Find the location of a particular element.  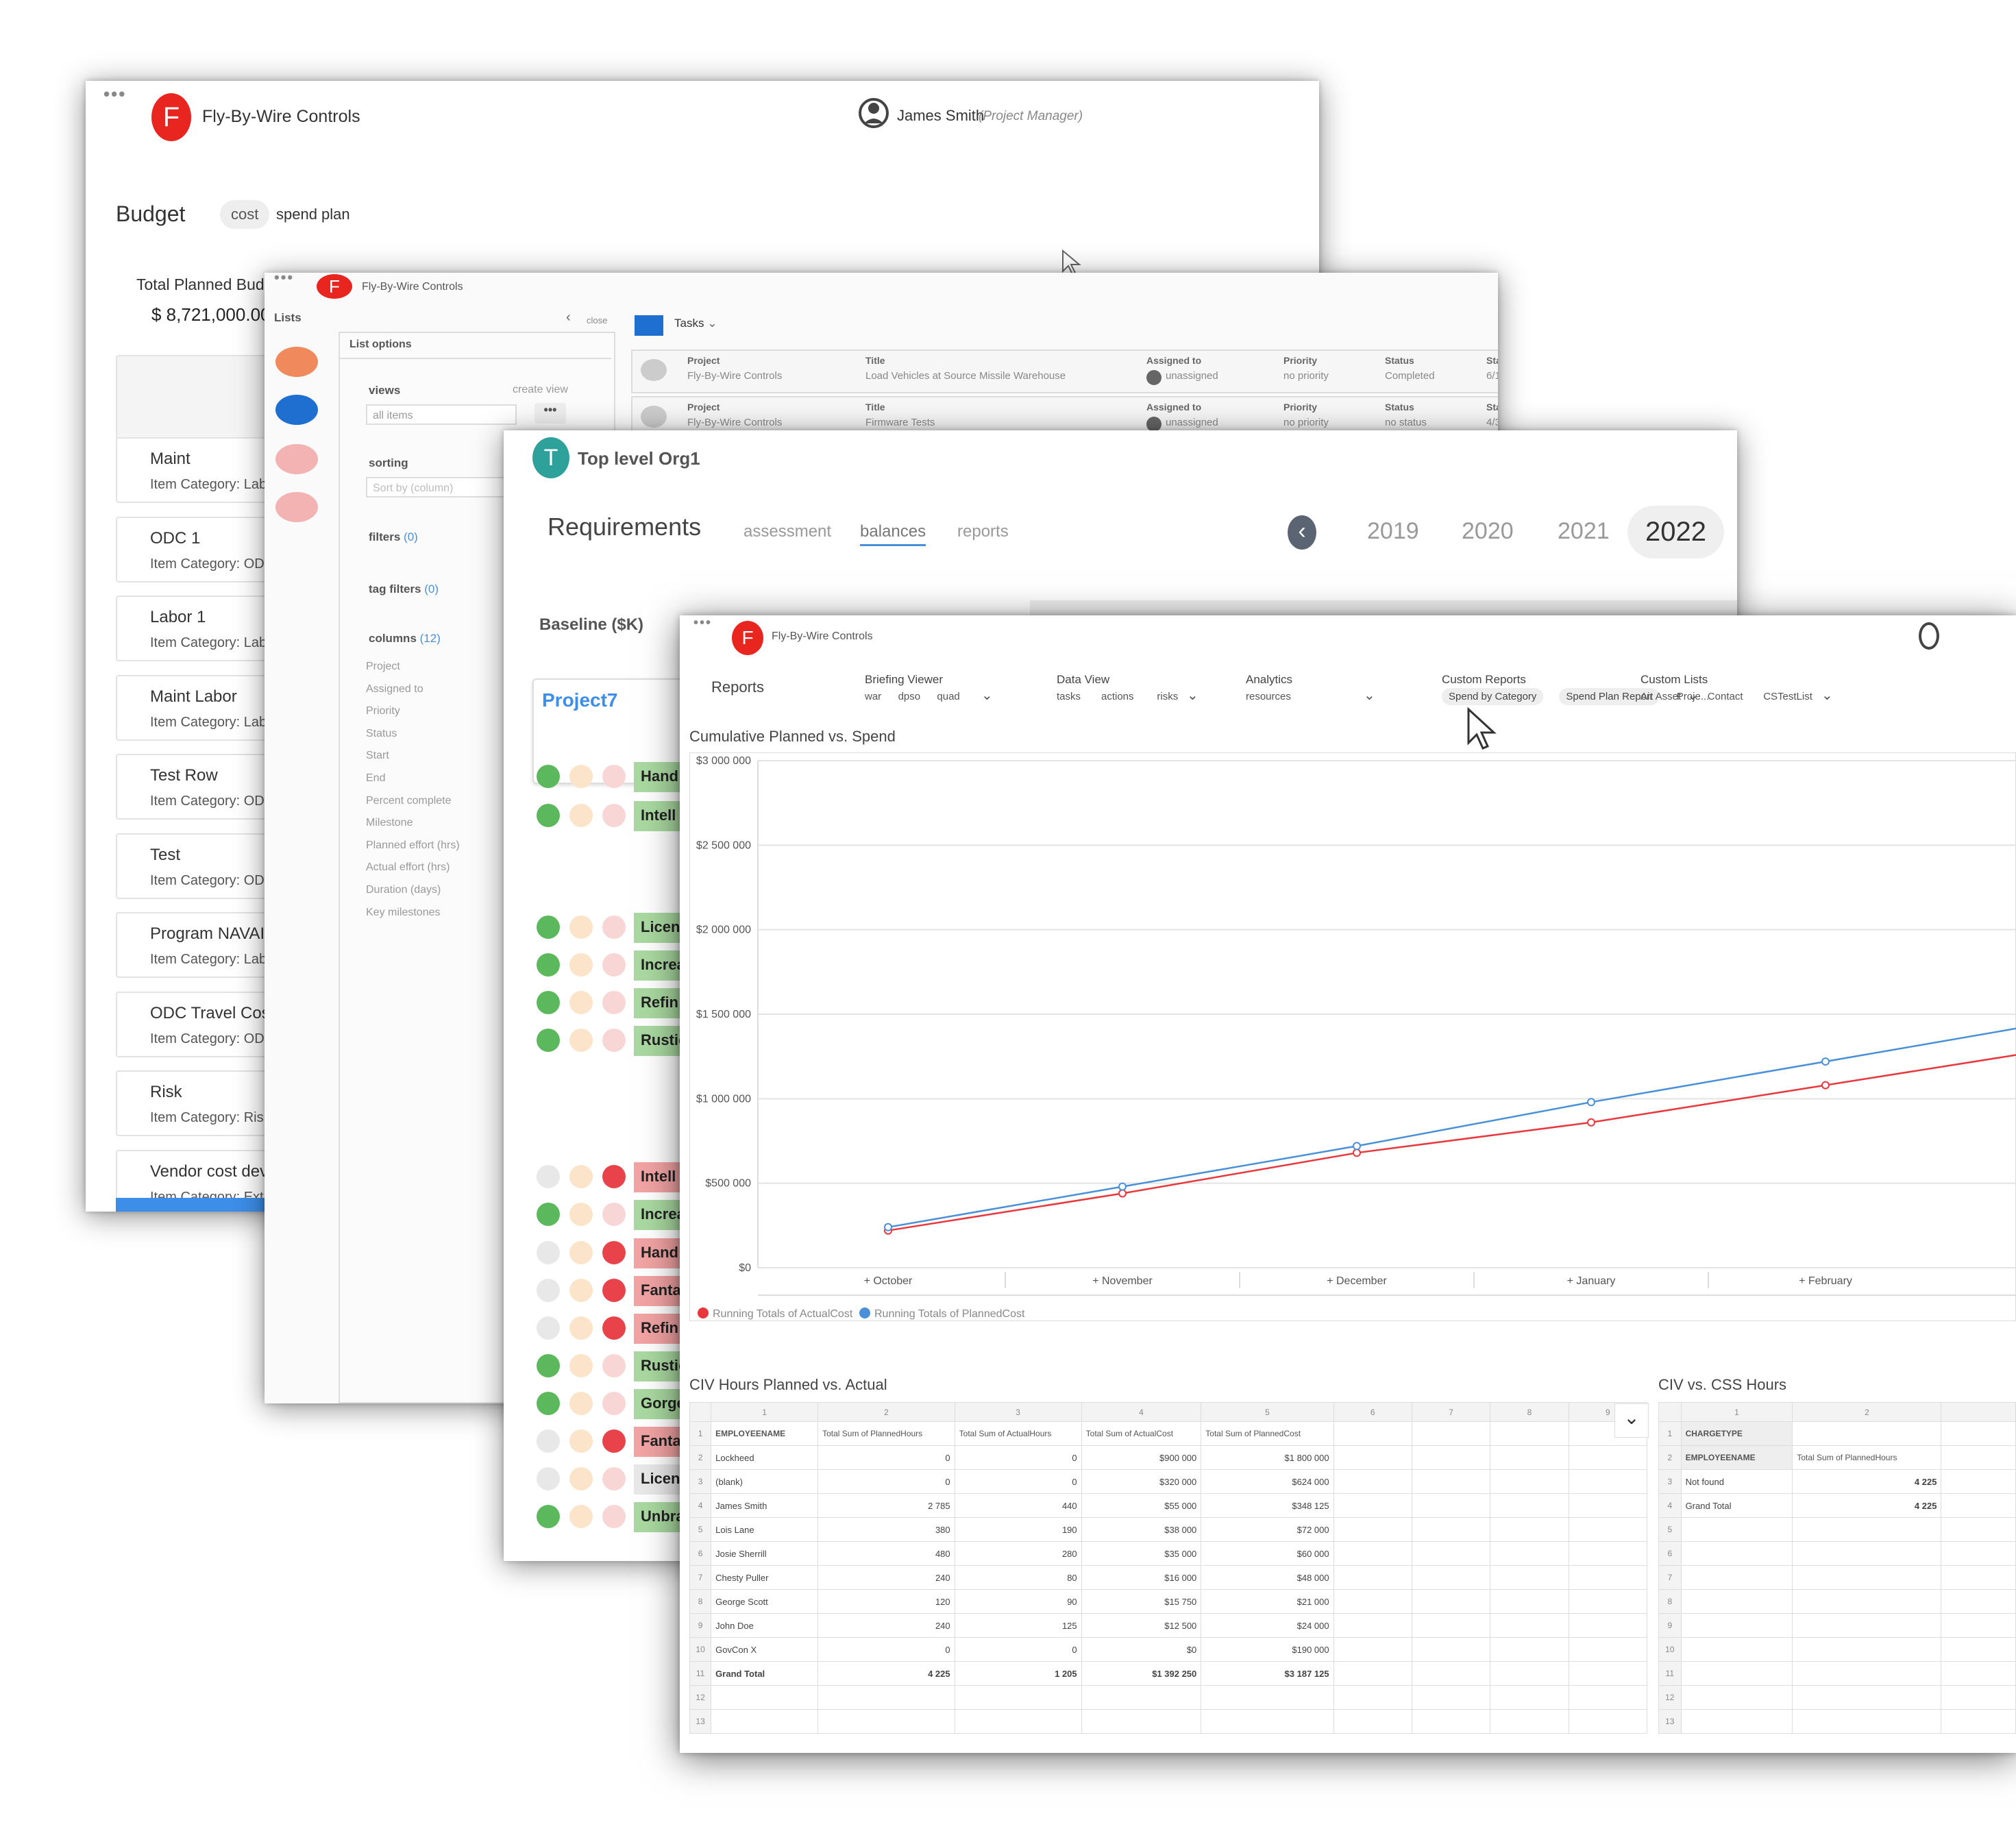

table-cell: George Scott is located at coordinates (765, 1601).